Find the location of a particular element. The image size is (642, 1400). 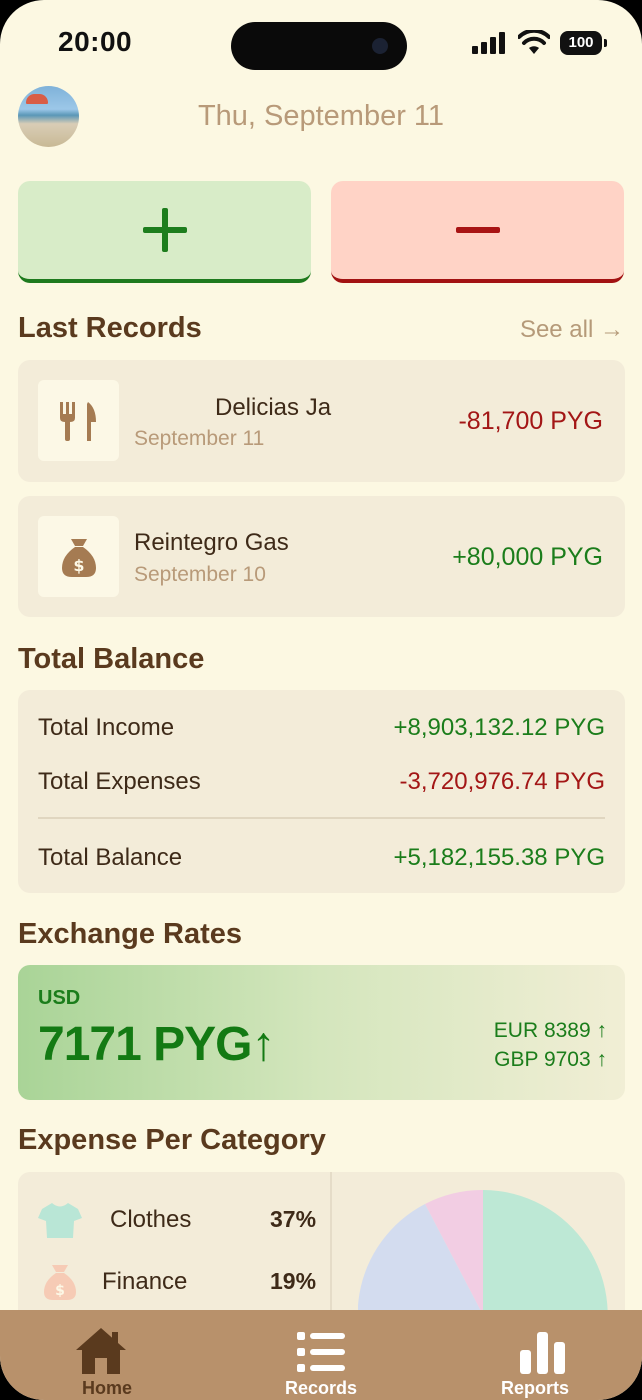

fork-knife-icon is located at coordinates (78, 420).